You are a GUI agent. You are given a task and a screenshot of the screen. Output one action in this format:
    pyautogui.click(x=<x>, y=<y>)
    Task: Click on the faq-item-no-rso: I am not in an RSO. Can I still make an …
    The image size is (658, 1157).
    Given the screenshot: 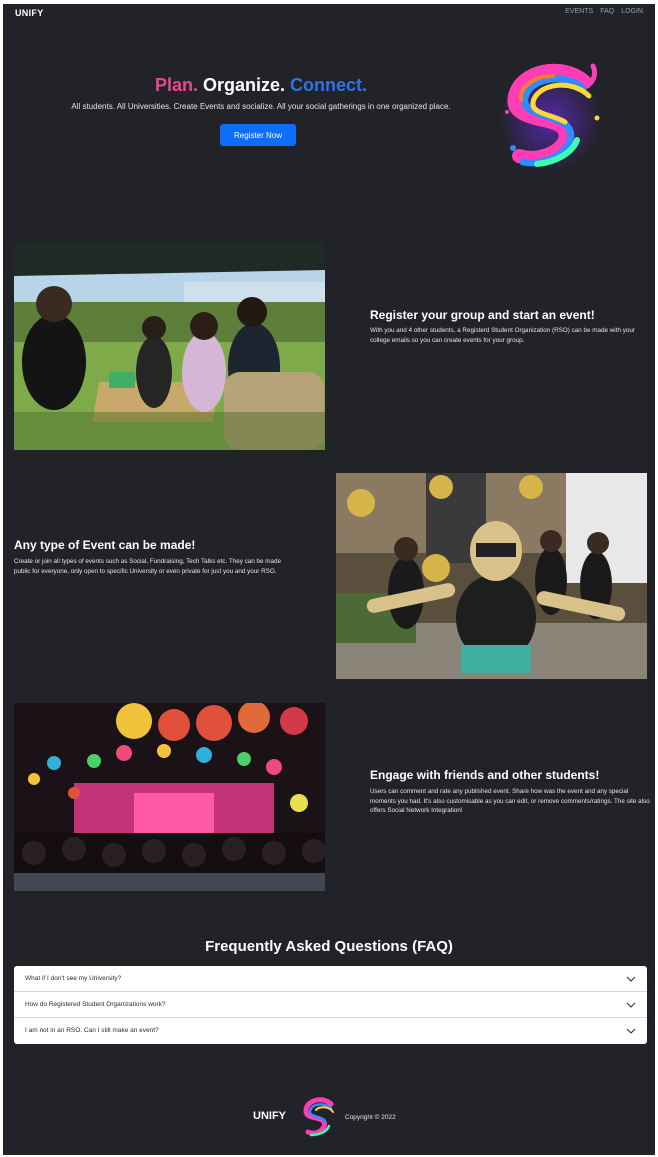 What is the action you would take?
    pyautogui.click(x=330, y=1031)
    